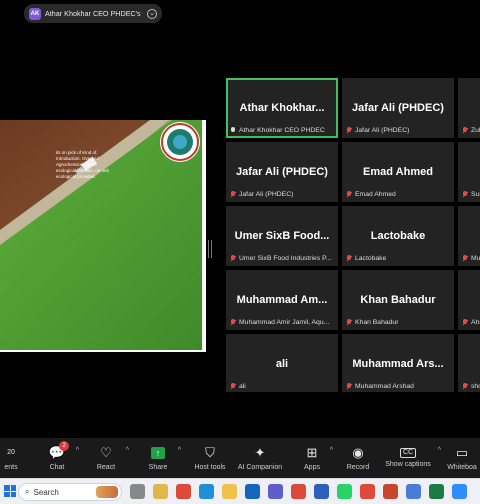 This screenshot has height=504, width=480. I want to click on participant-name: sh, so click(469, 364).